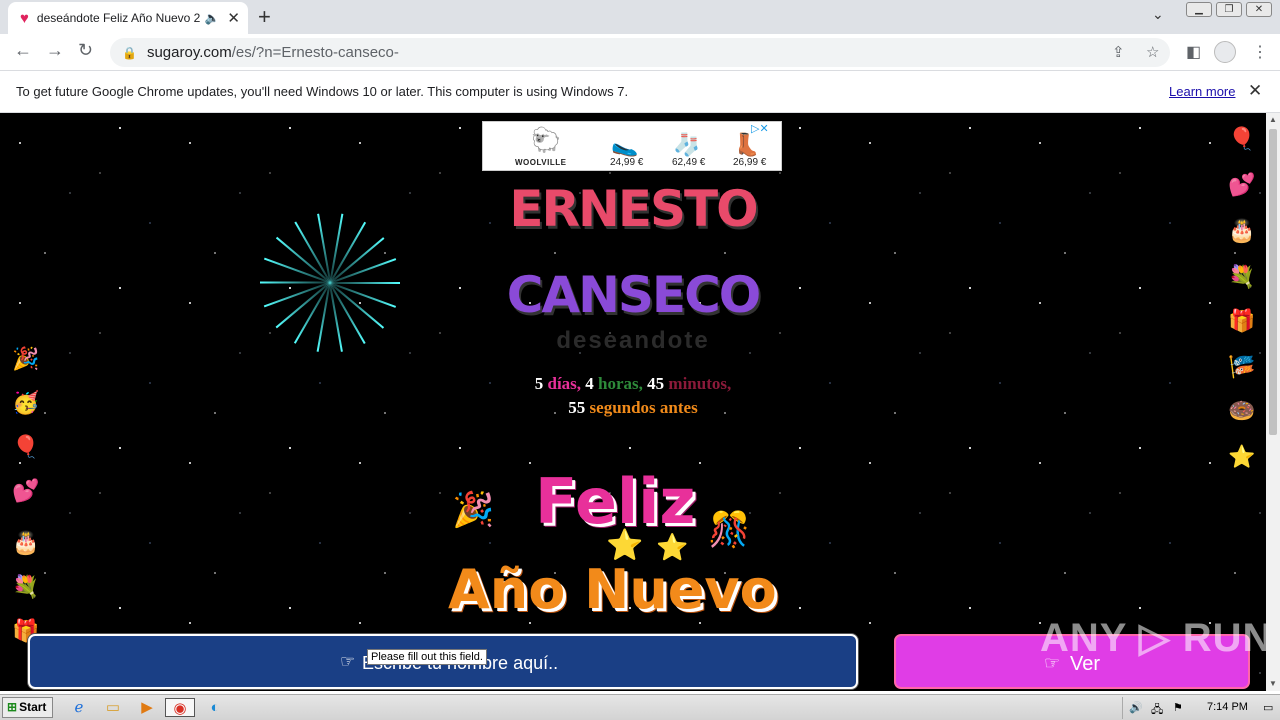 The height and width of the screenshot is (720, 1280). What do you see at coordinates (189, 52) in the screenshot?
I see `url-host: sugaroy.com` at bounding box center [189, 52].